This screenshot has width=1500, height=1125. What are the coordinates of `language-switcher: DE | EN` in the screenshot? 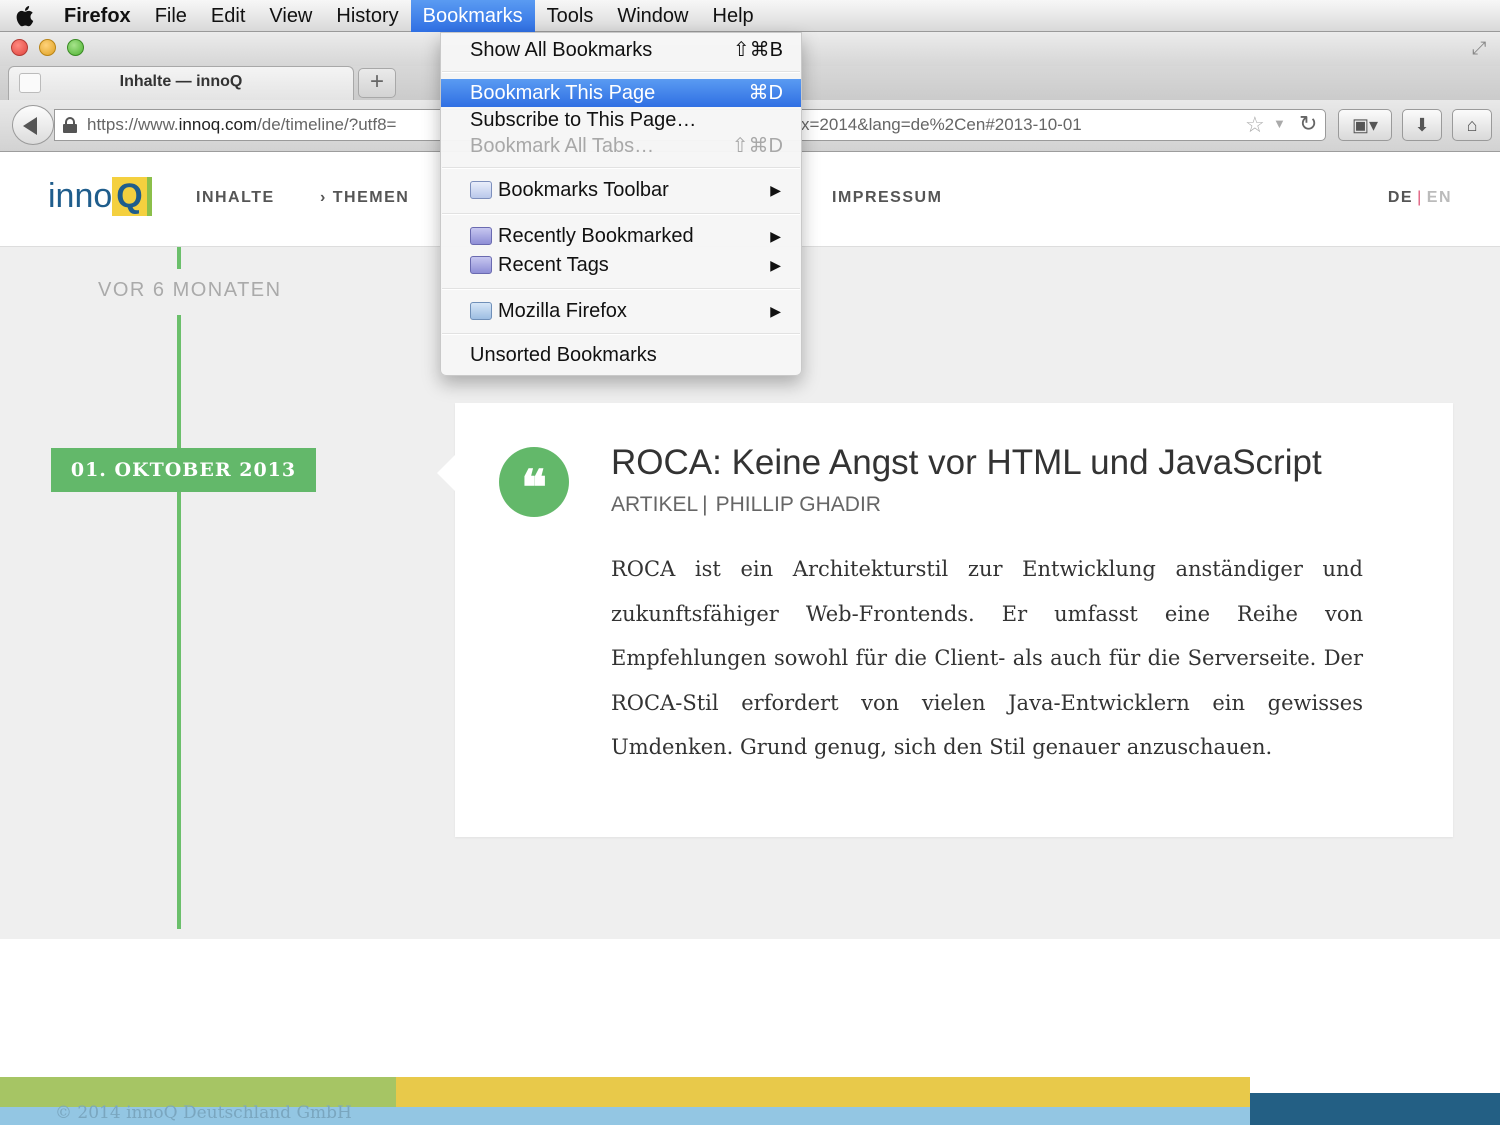 It's located at (1420, 198).